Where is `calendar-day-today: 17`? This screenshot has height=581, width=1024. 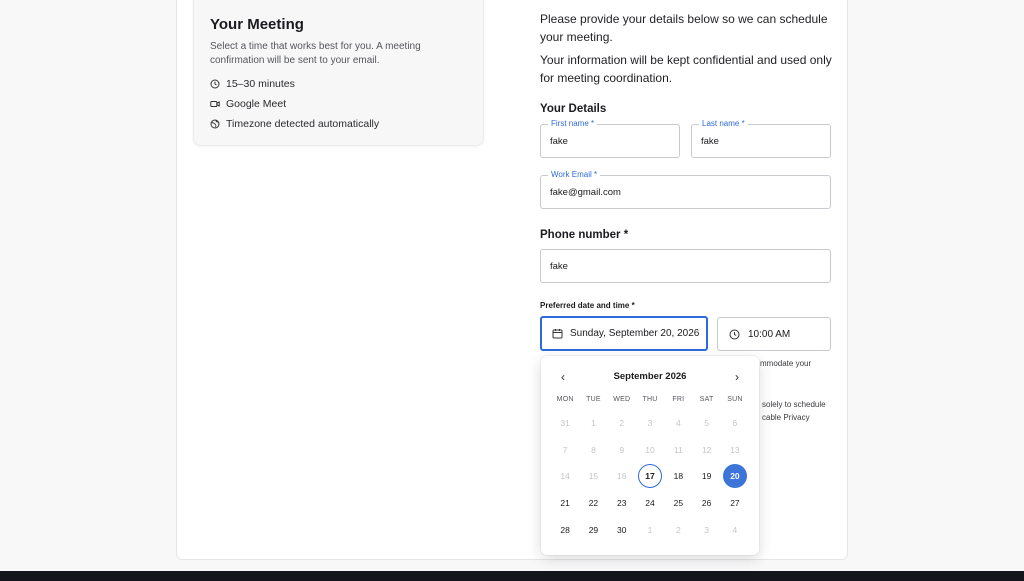 calendar-day-today: 17 is located at coordinates (650, 476).